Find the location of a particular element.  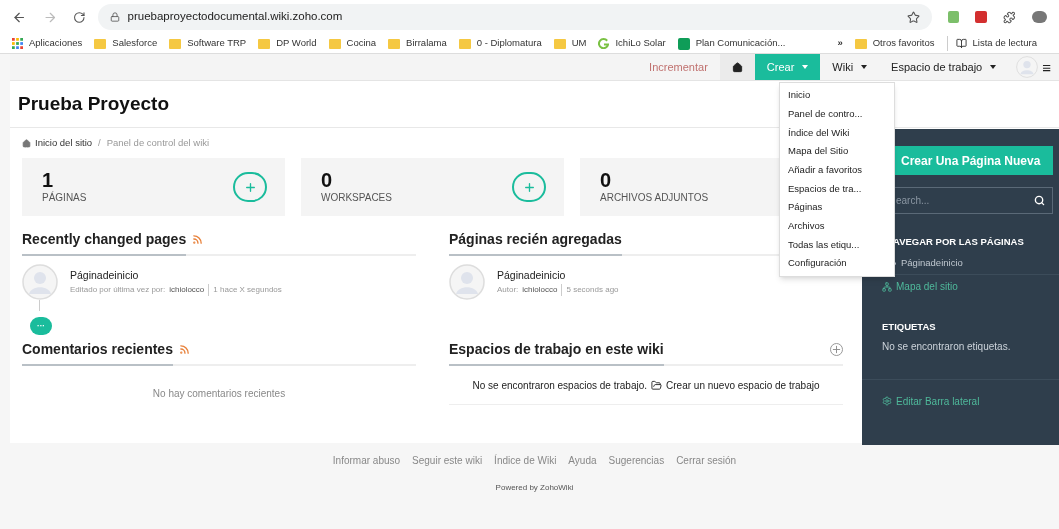

page-title: Prueba Proyecto is located at coordinates (93, 103).